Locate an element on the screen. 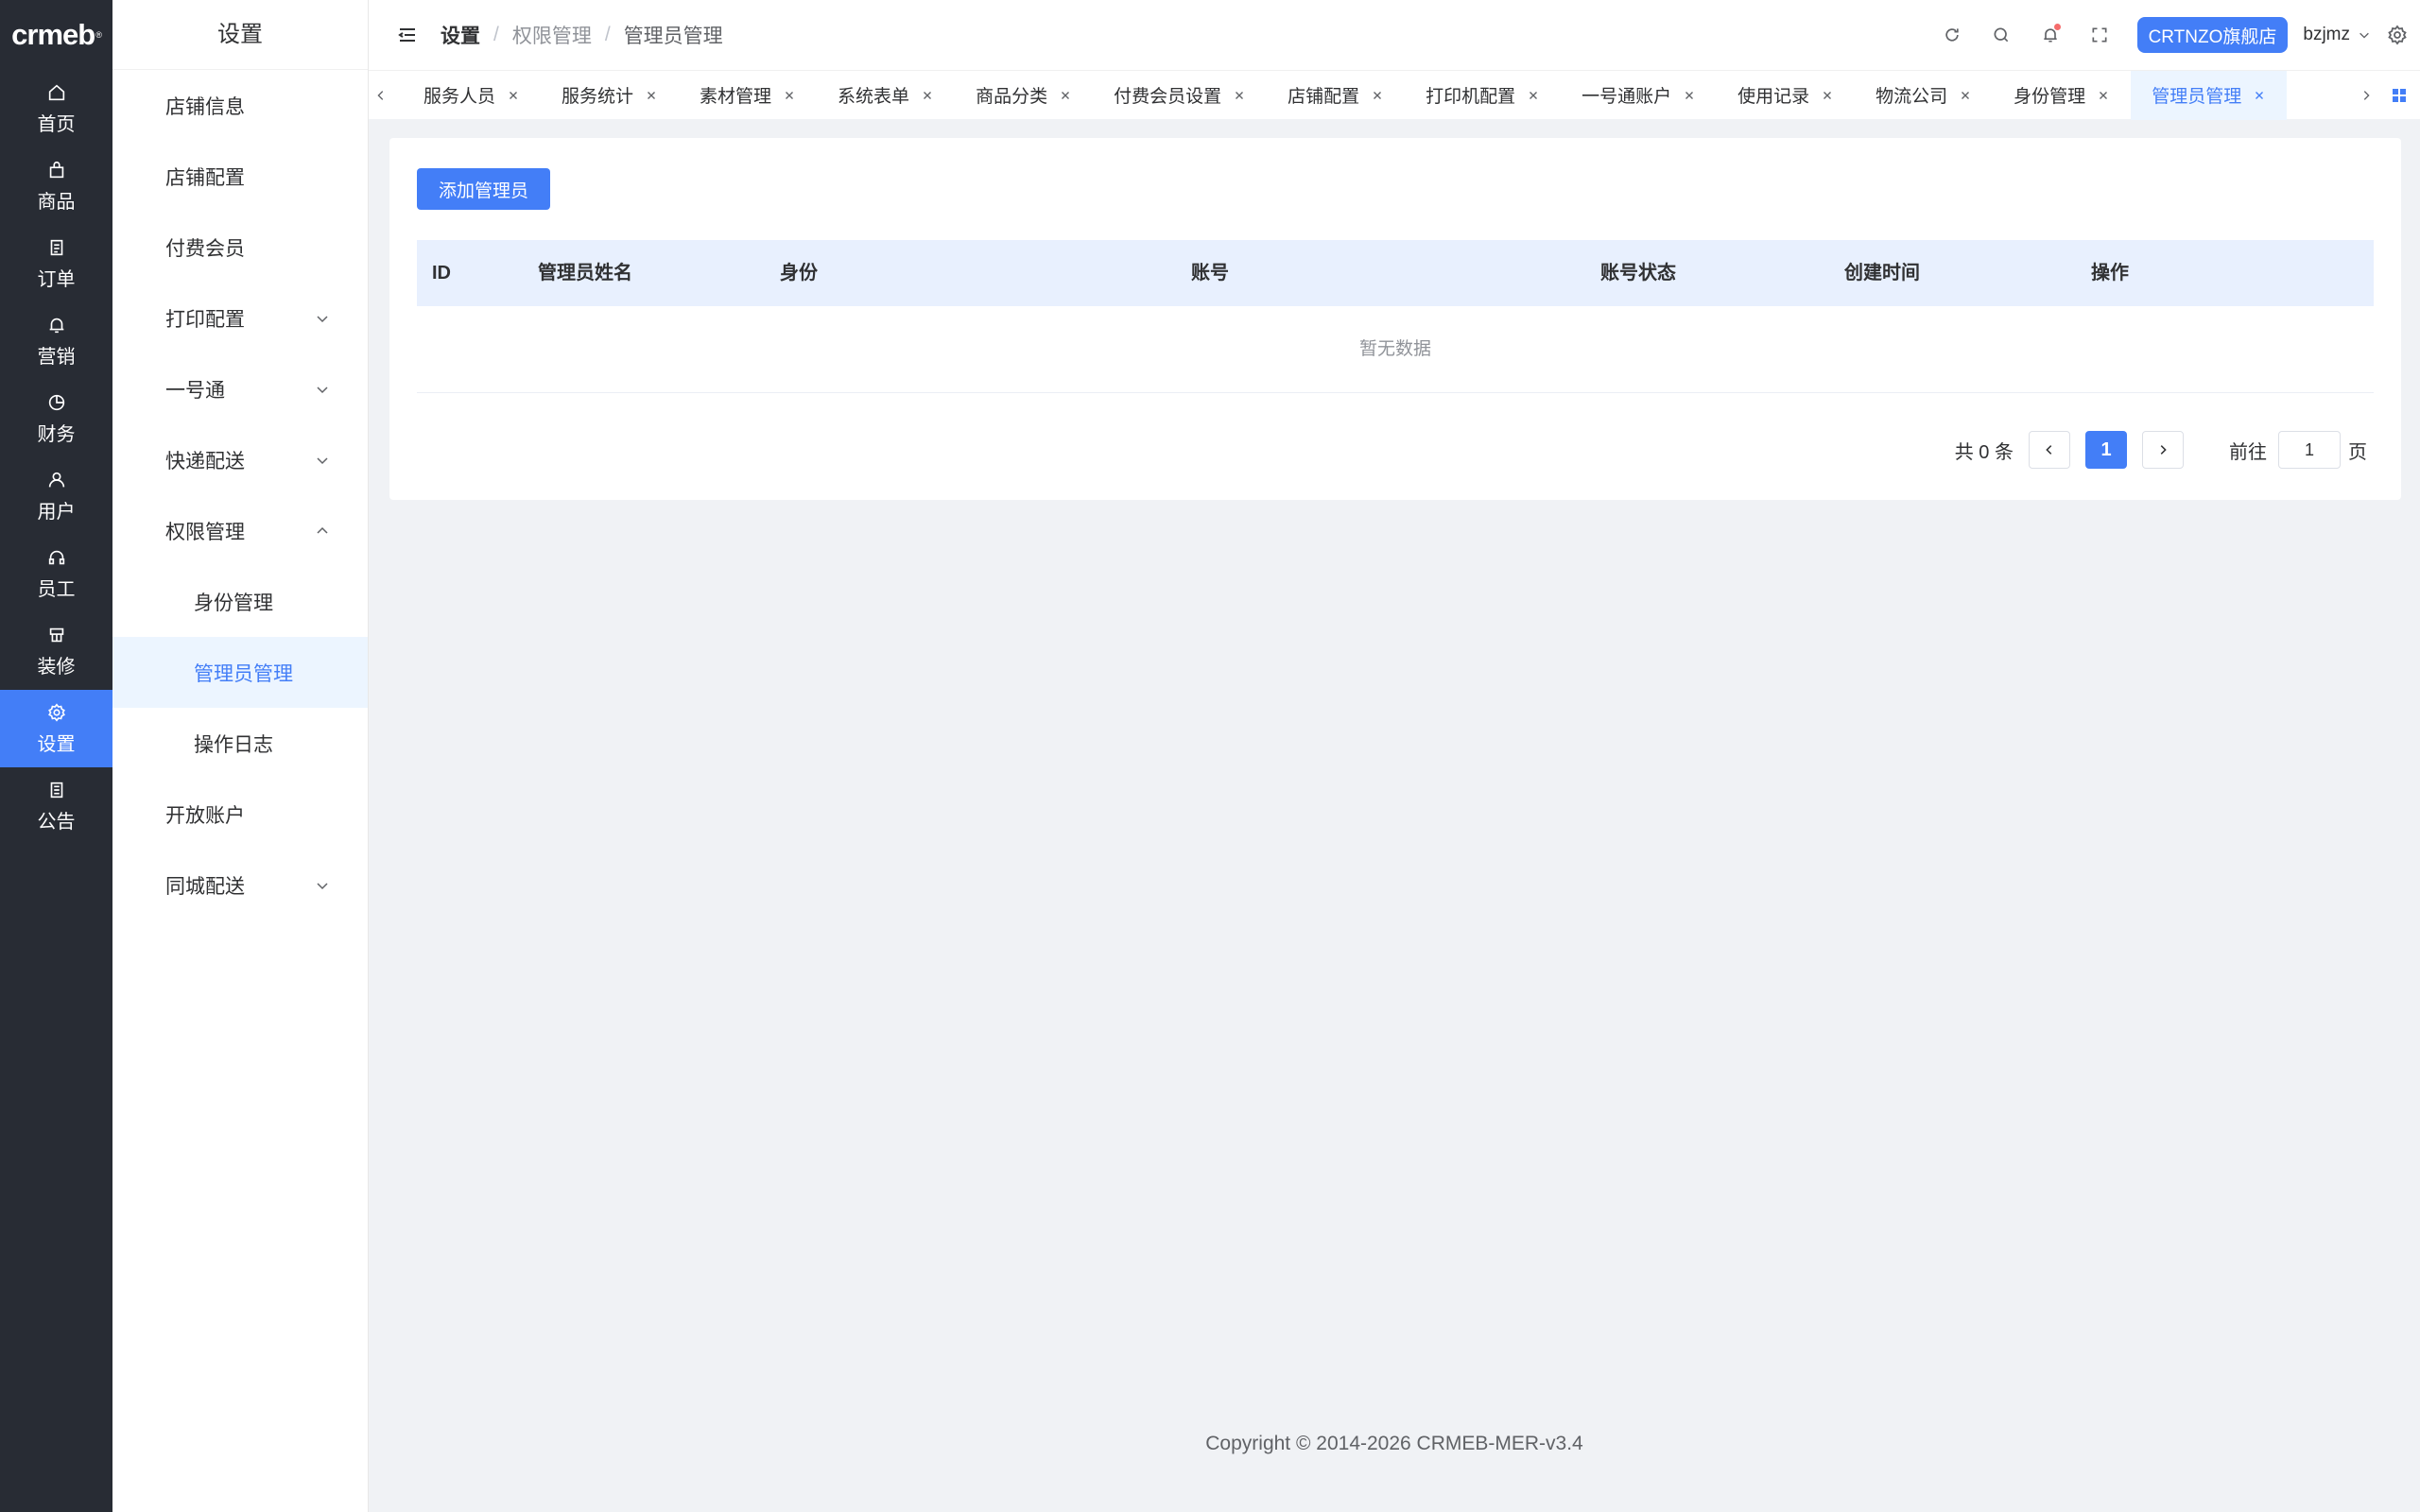 This screenshot has width=2420, height=1512. nav-settings-label: 设置 is located at coordinates (56, 744).